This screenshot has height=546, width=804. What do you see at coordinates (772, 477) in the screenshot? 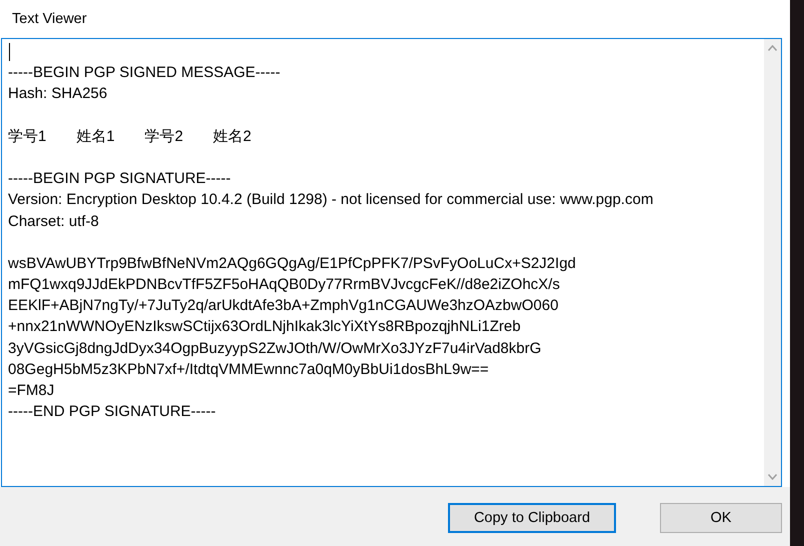
I see `scroll-down-icon` at bounding box center [772, 477].